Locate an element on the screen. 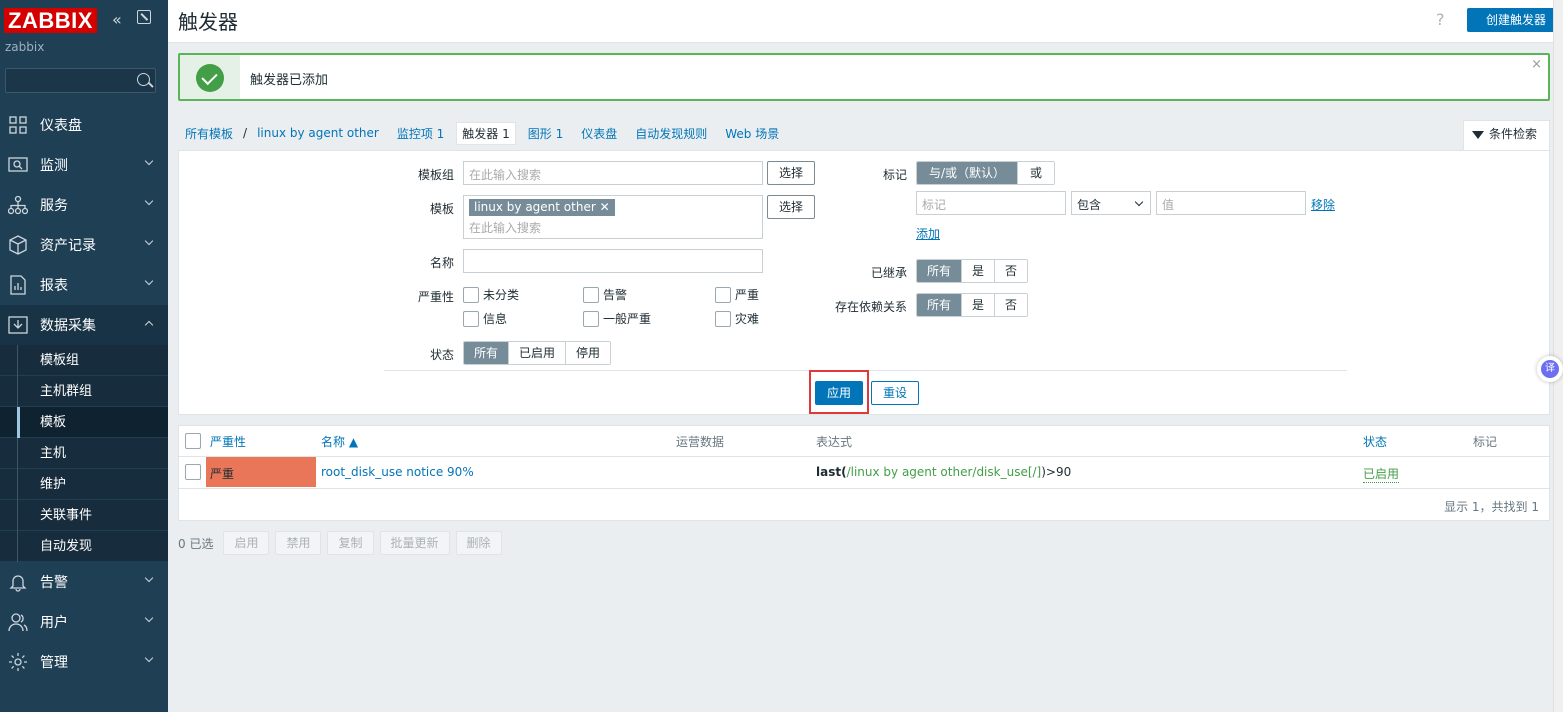 This screenshot has height=712, width=1563. severity-not-classified: 未分类 is located at coordinates (491, 294).